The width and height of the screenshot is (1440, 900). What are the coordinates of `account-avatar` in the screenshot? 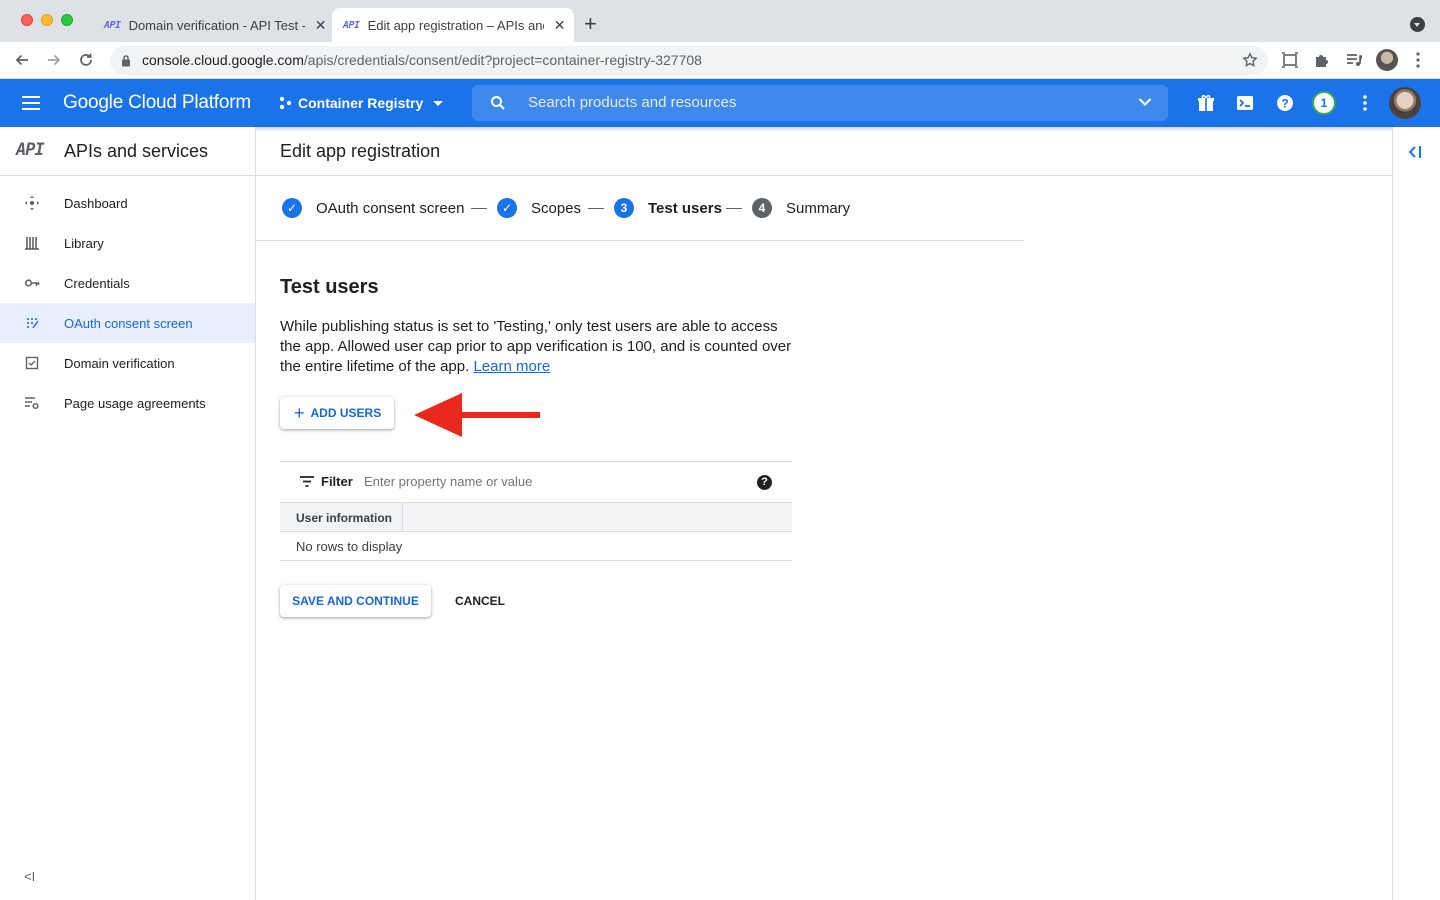 It's located at (1405, 103).